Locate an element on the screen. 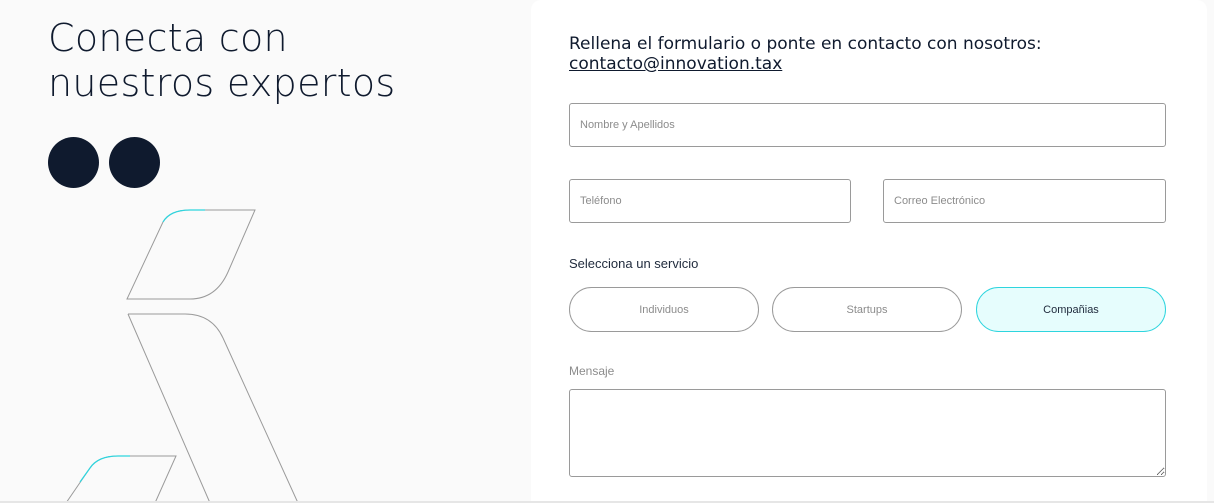 This screenshot has height=503, width=1214. service-option-individuos: Individuos is located at coordinates (664, 309).